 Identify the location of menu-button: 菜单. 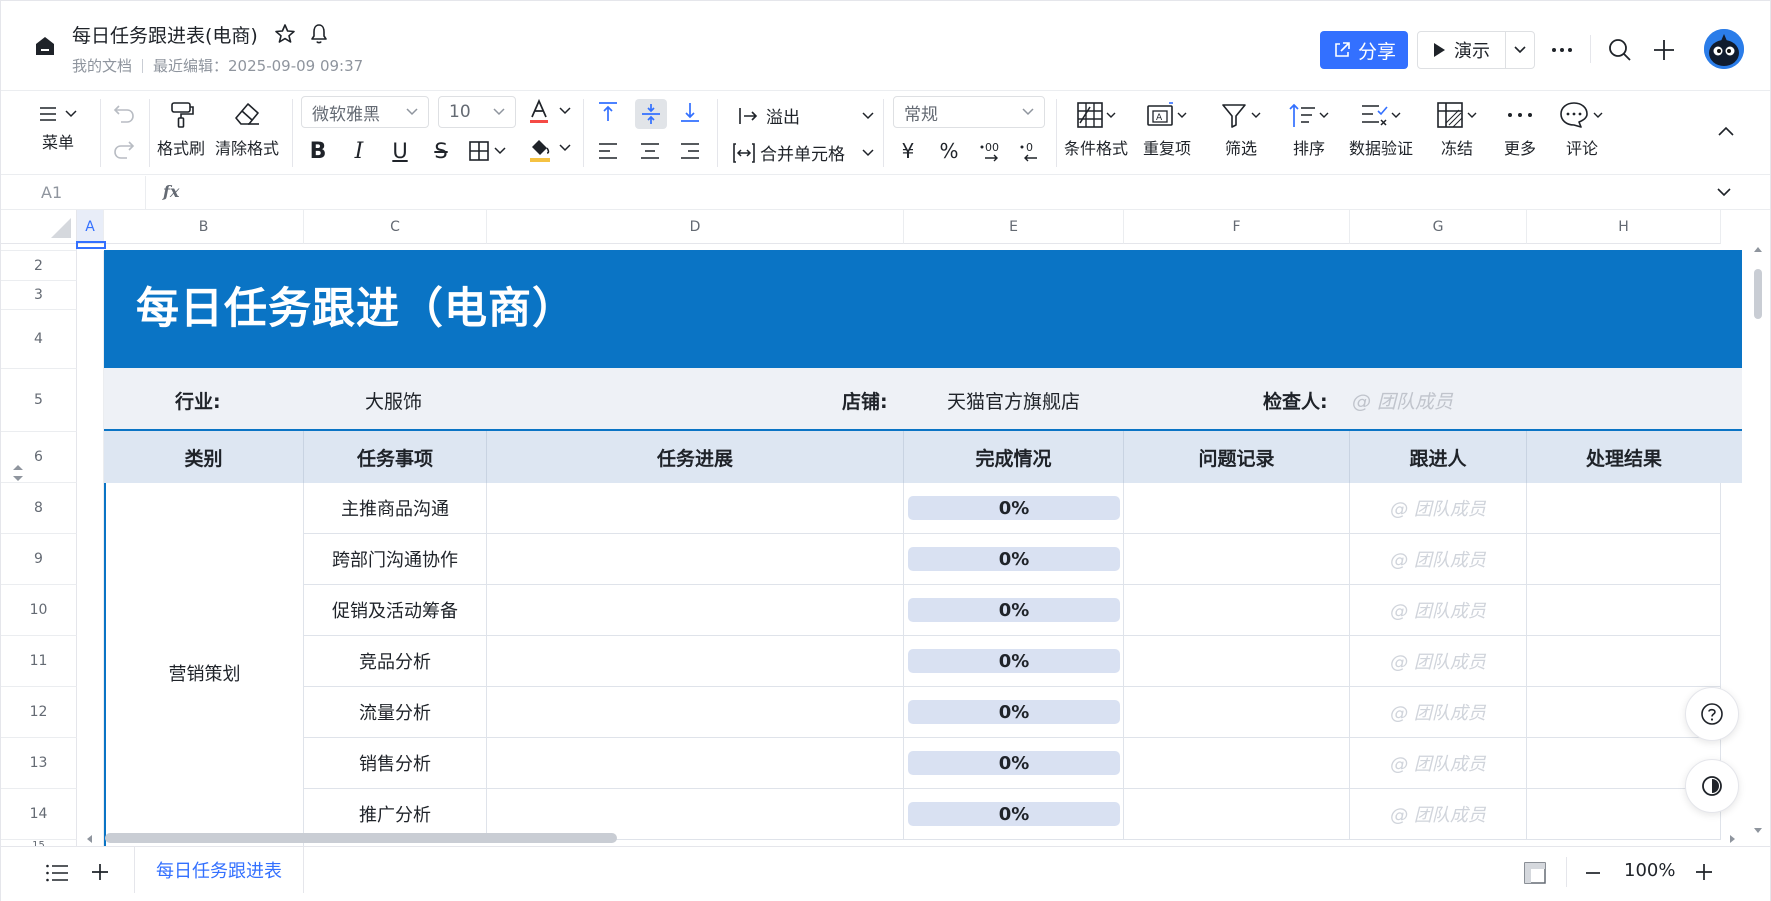
(58, 129).